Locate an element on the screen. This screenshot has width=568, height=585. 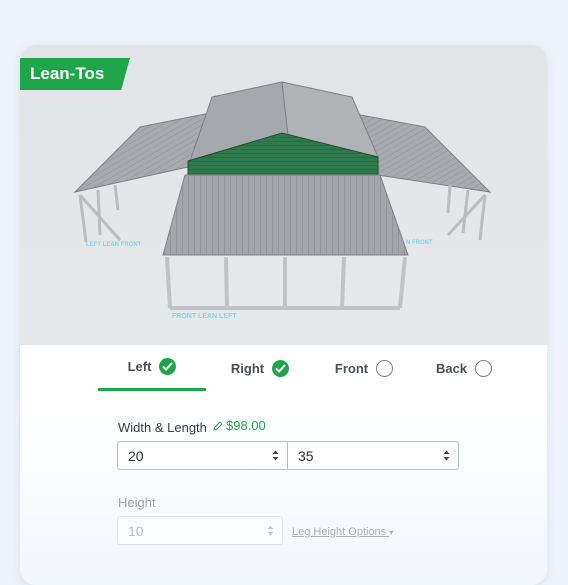
tab-front-label: Front is located at coordinates (351, 368).